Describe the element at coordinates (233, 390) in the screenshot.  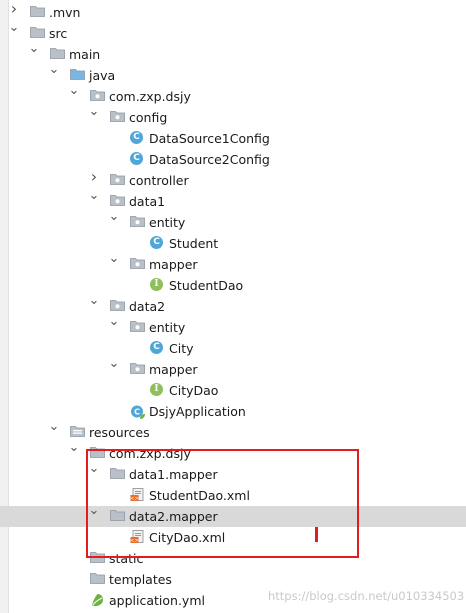
I see `tree-item-citydao: I CityDao` at that location.